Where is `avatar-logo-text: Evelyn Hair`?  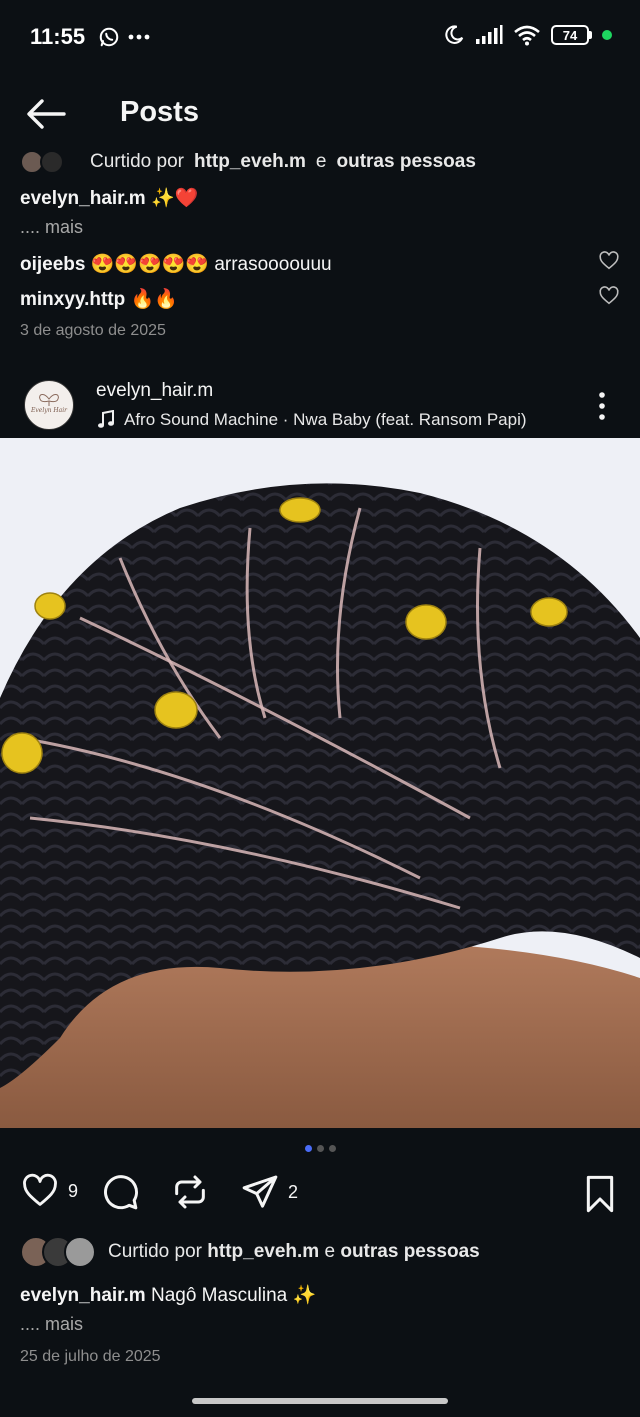 avatar-logo-text: Evelyn Hair is located at coordinates (49, 410).